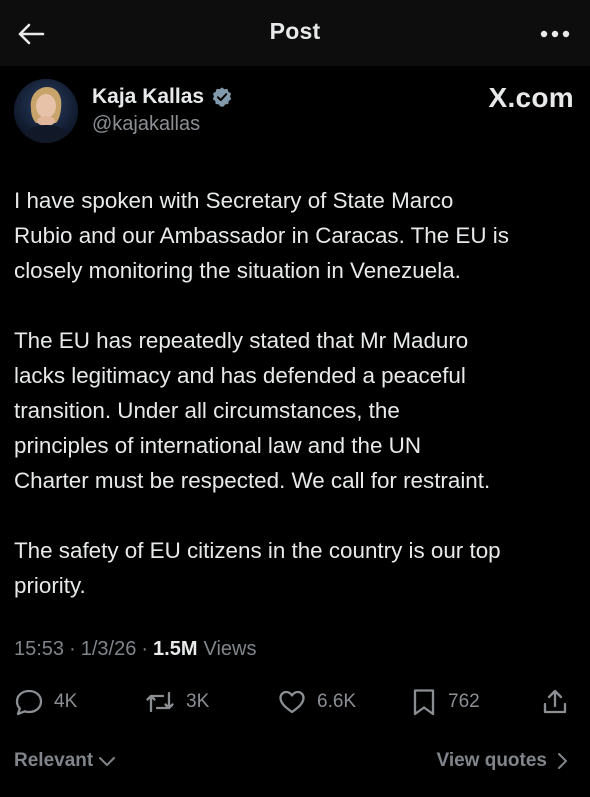 The height and width of the screenshot is (797, 590). What do you see at coordinates (464, 701) in the screenshot?
I see `bookmark-count: 762` at bounding box center [464, 701].